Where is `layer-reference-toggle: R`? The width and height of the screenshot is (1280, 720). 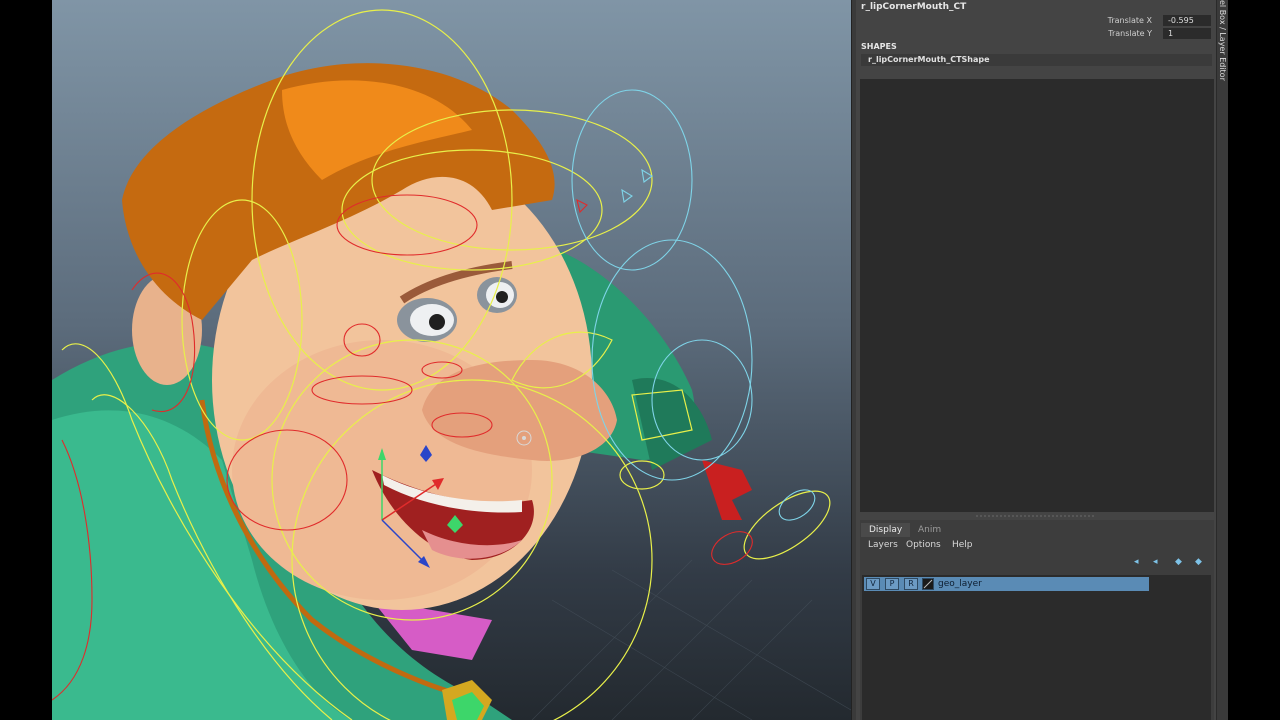
layer-reference-toggle: R is located at coordinates (911, 584).